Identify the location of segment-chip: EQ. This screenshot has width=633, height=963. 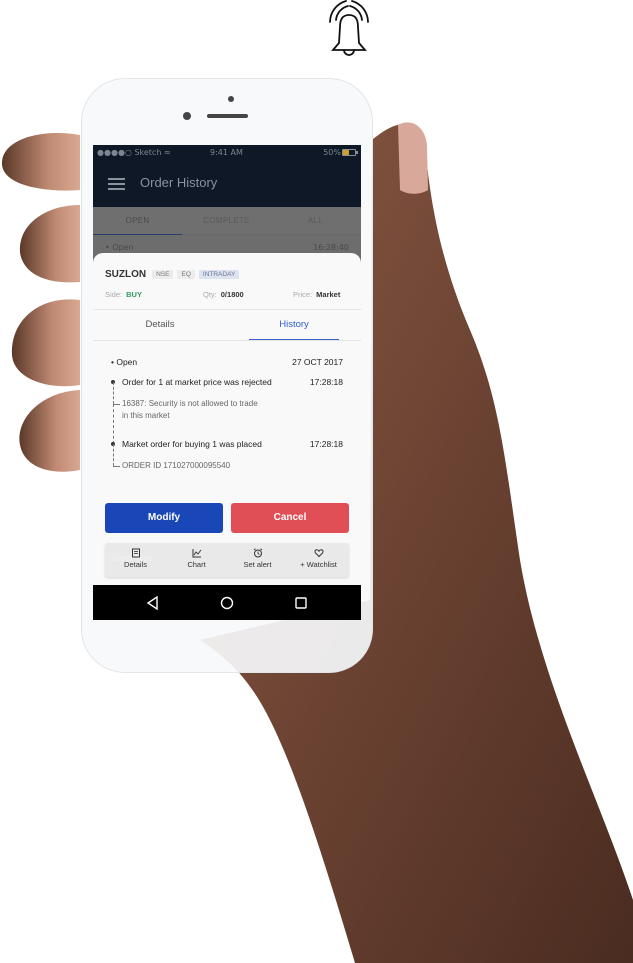
(186, 274).